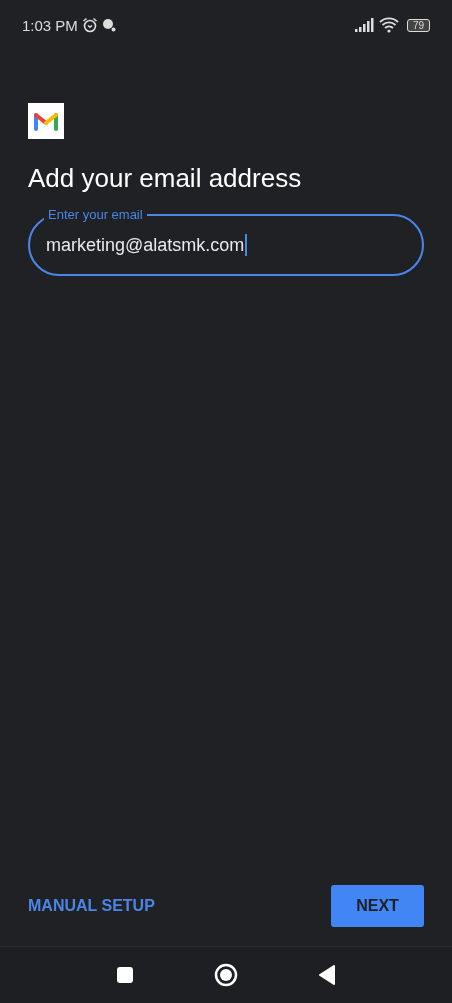 This screenshot has width=452, height=1003. Describe the element at coordinates (46, 121) in the screenshot. I see `mail-logo-icon` at that location.